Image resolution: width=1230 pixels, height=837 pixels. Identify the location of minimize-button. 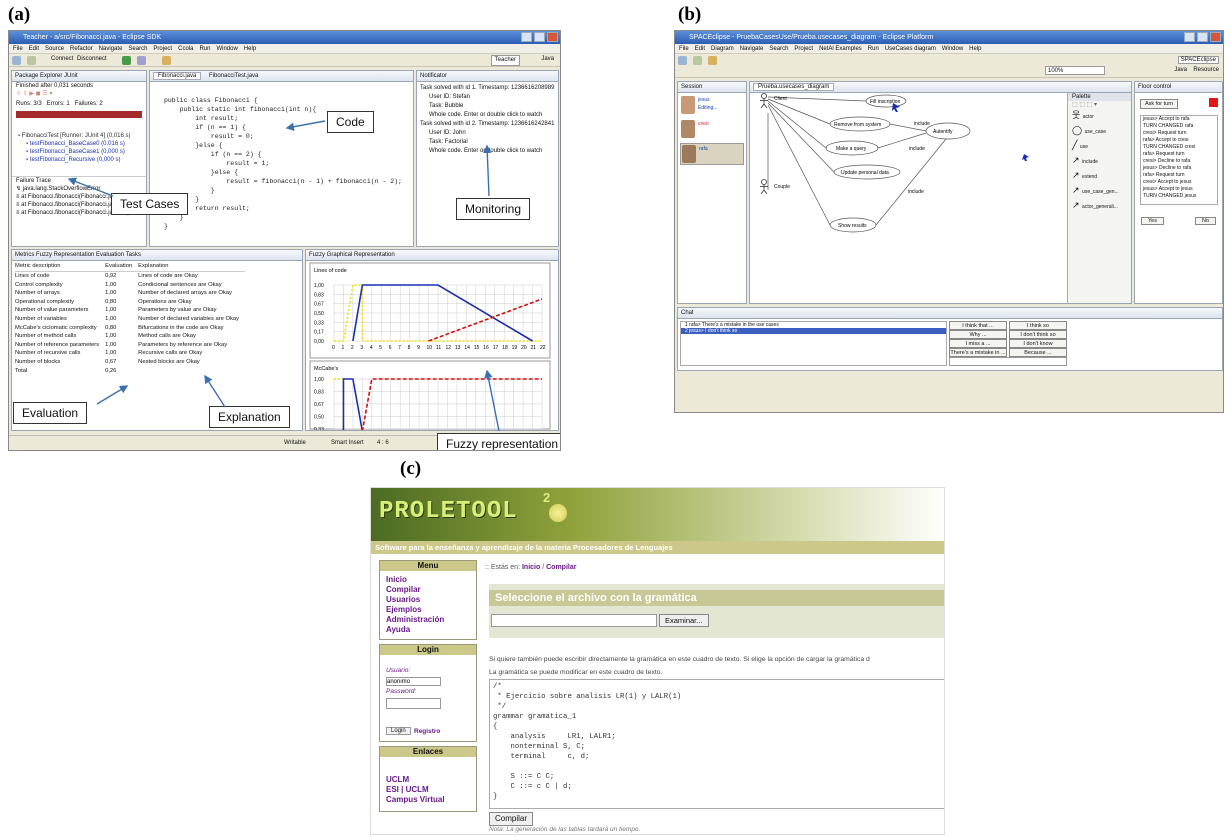
(1189, 37).